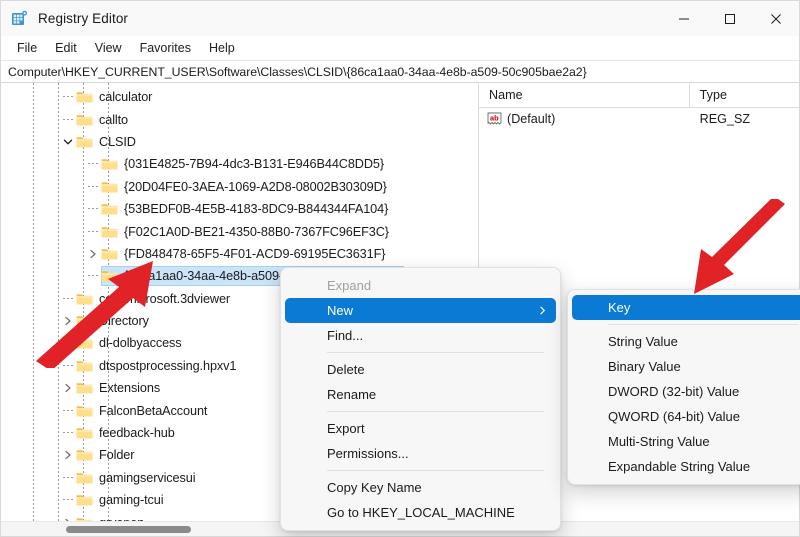 This screenshot has height=537, width=800. What do you see at coordinates (420, 369) in the screenshot?
I see `context-menu-item-delete: Delete` at bounding box center [420, 369].